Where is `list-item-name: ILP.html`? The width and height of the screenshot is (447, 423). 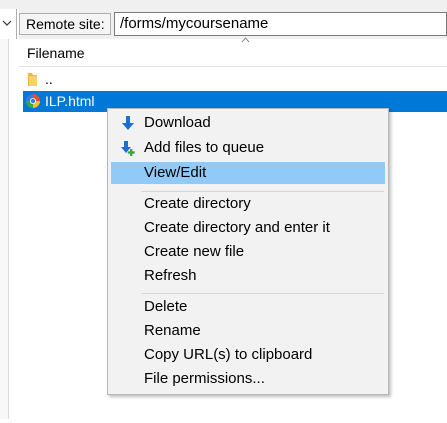
list-item-name: ILP.html is located at coordinates (70, 101).